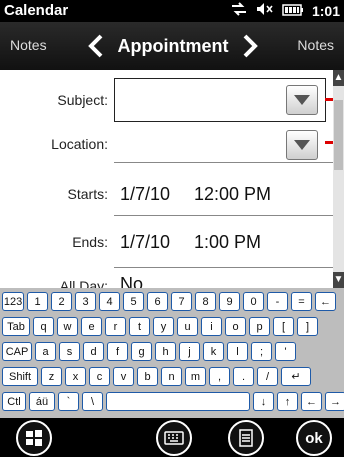  What do you see at coordinates (223, 215) in the screenshot?
I see `starts-underline` at bounding box center [223, 215].